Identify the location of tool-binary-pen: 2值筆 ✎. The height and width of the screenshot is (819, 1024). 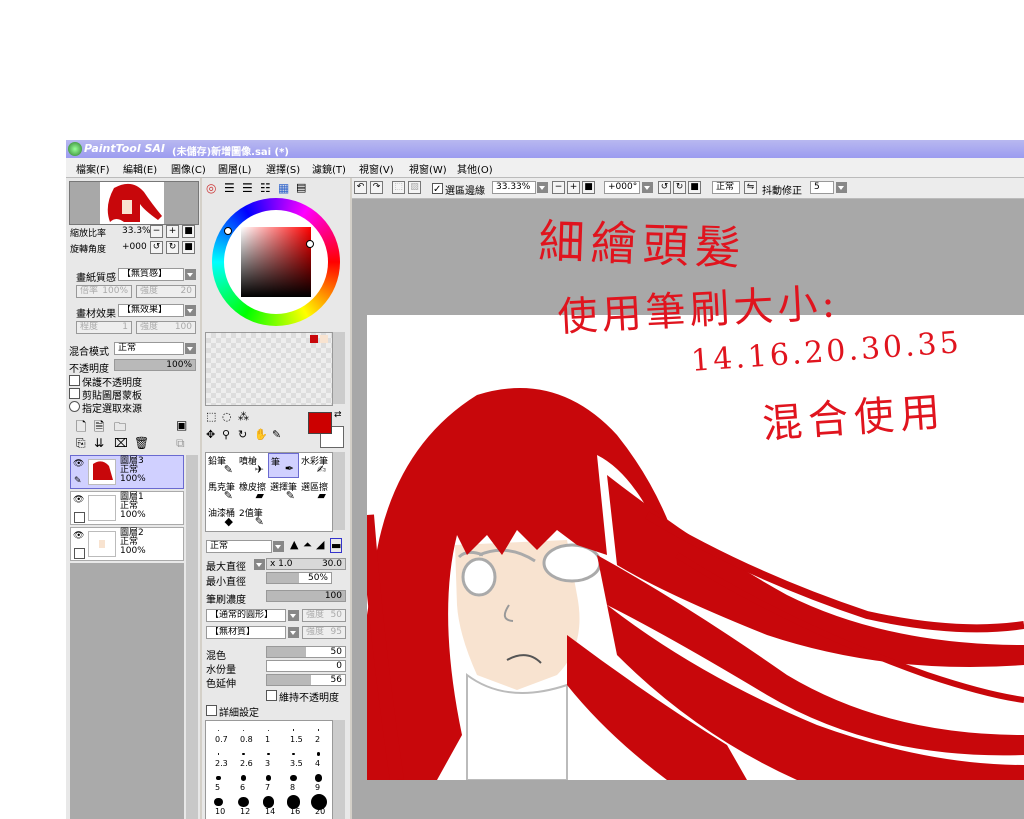
(252, 517).